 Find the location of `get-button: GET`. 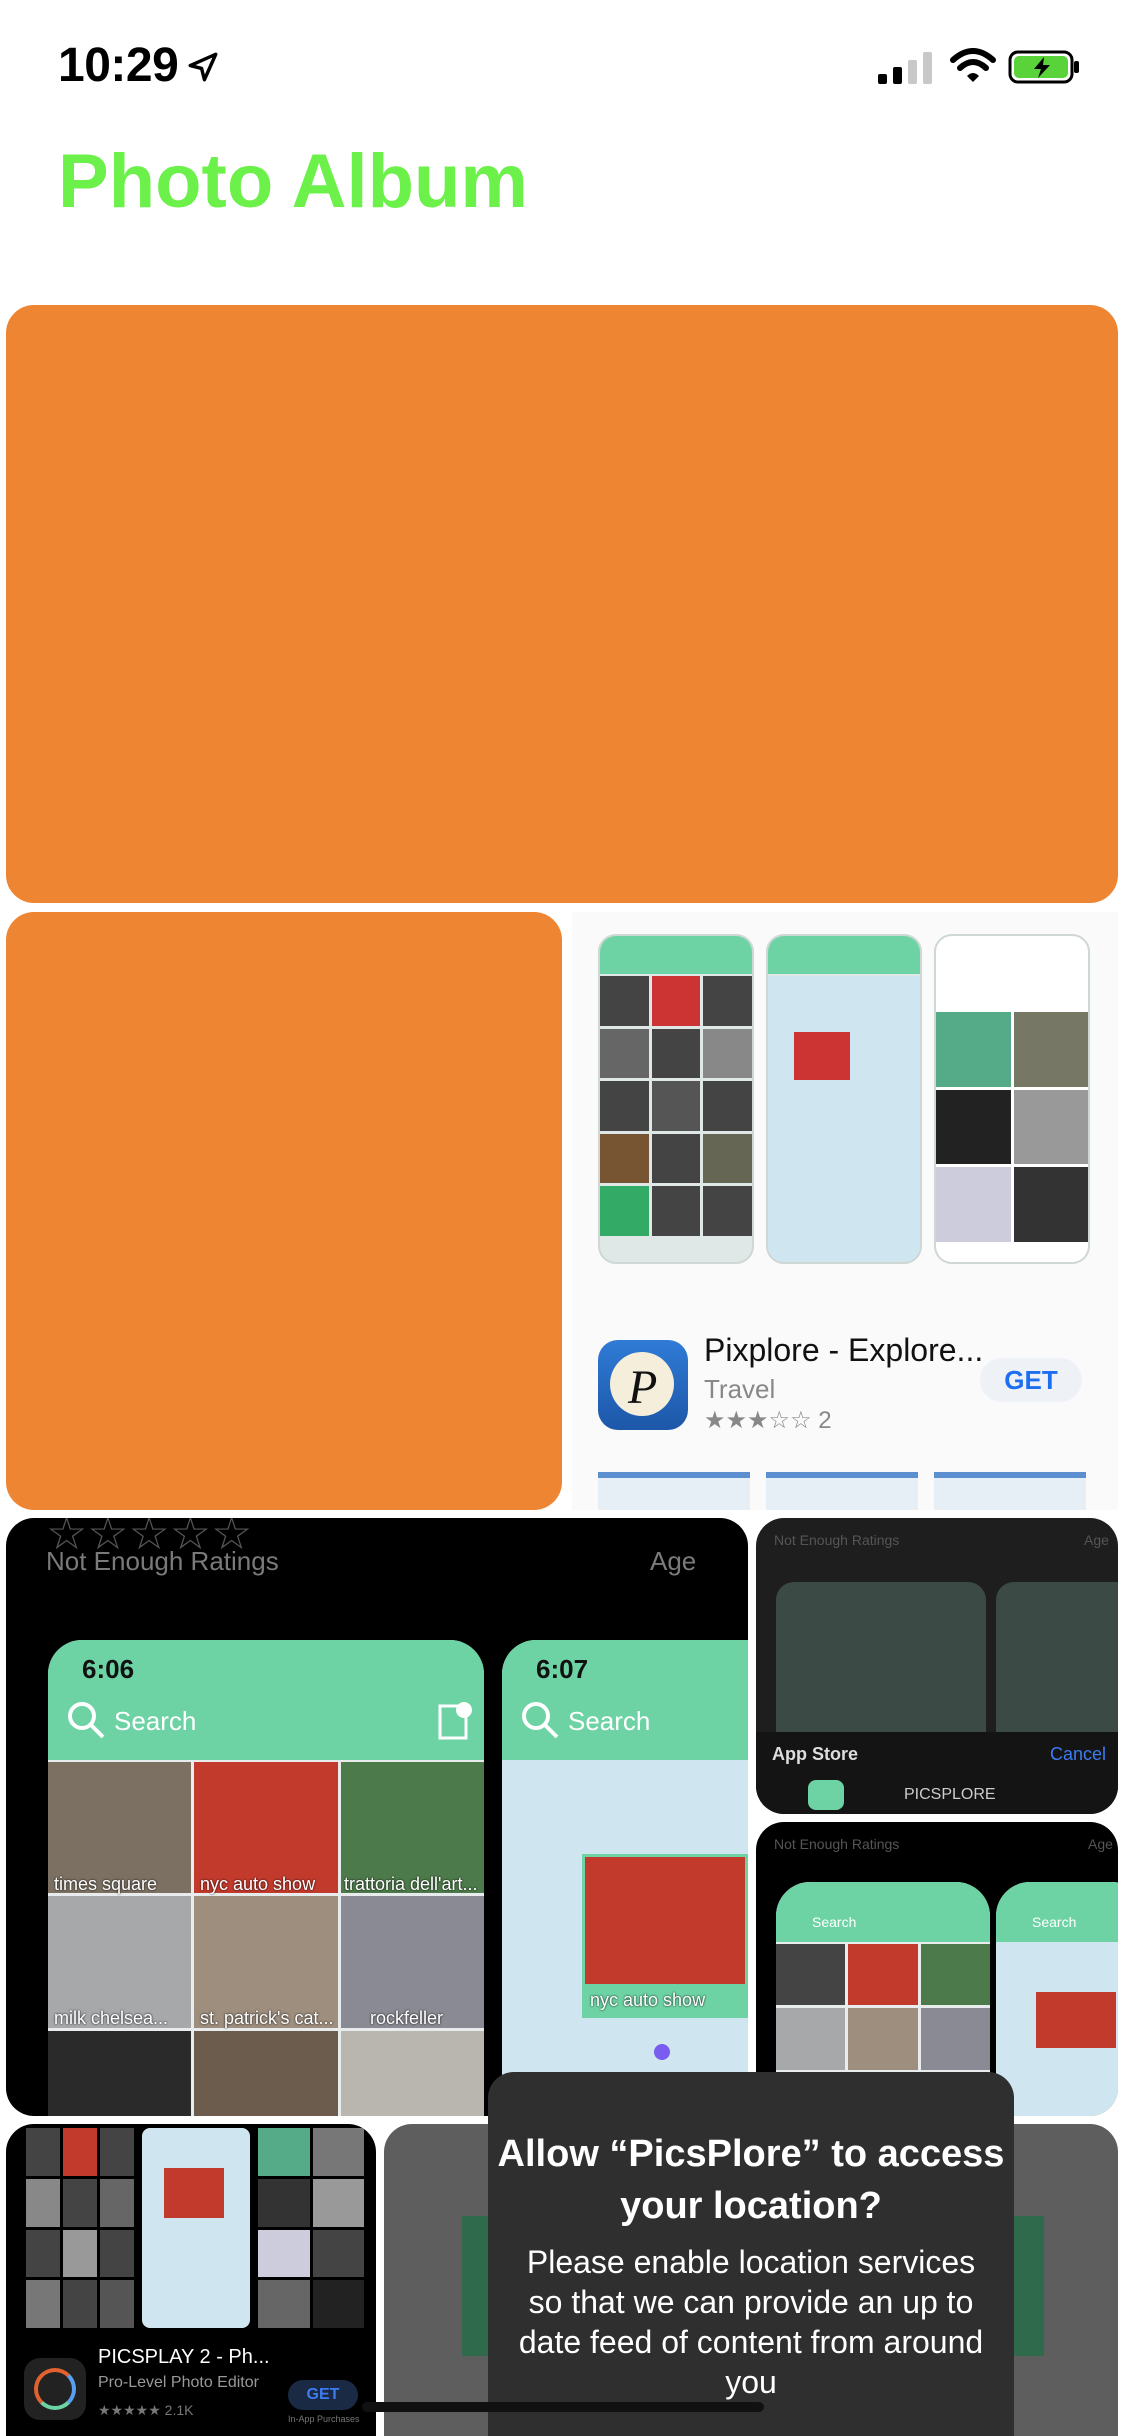

get-button: GET is located at coordinates (1031, 1380).